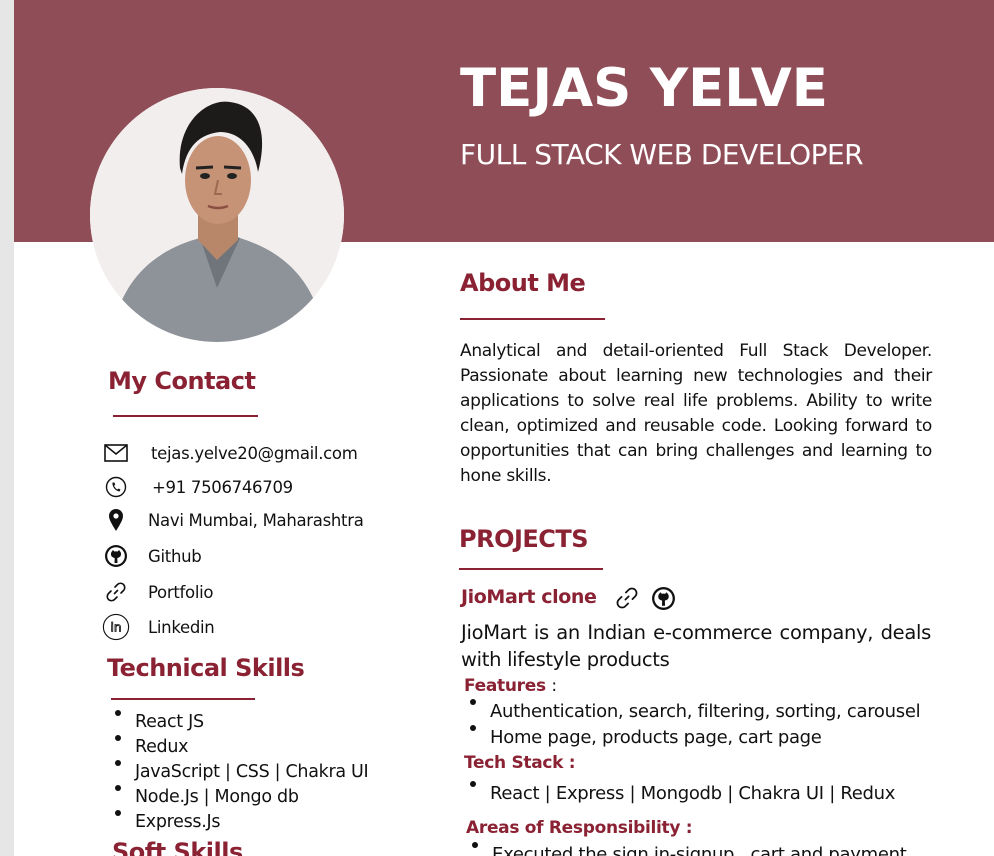 This screenshot has width=994, height=856. I want to click on projects-heading: PROJECTS, so click(524, 539).